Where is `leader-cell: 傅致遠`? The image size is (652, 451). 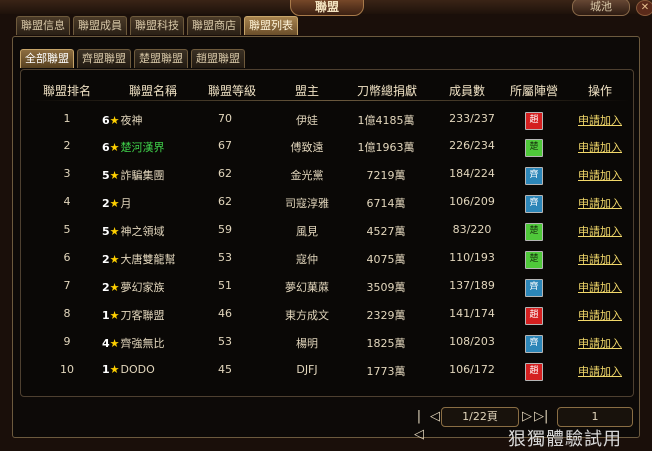
leader-cell: 傅致遠 is located at coordinates (307, 147).